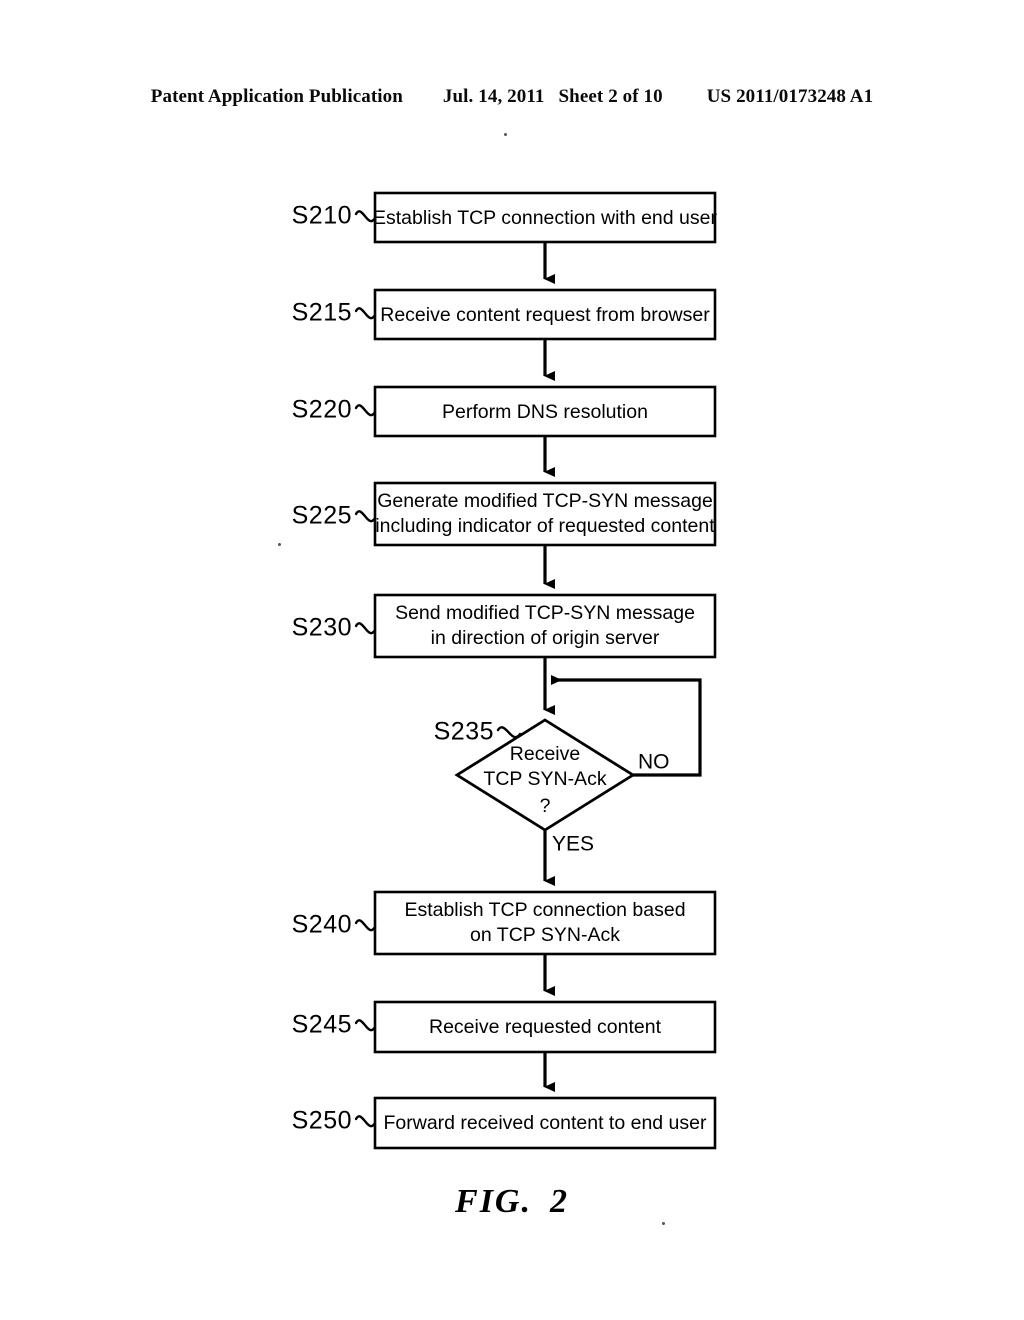 The height and width of the screenshot is (1320, 1024). I want to click on figure-caption: FIG. 2, so click(512, 1202).